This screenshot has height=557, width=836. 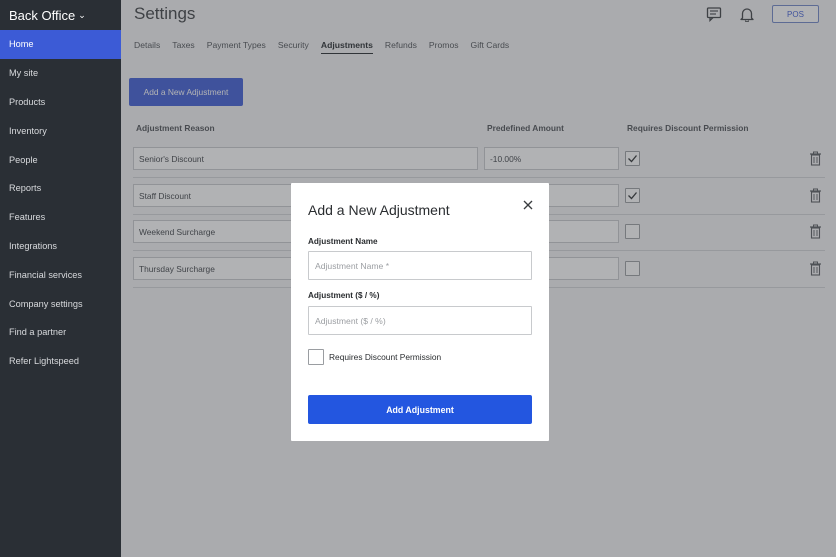 What do you see at coordinates (385, 357) in the screenshot?
I see `requires-permission-label: Requires Discount Permission` at bounding box center [385, 357].